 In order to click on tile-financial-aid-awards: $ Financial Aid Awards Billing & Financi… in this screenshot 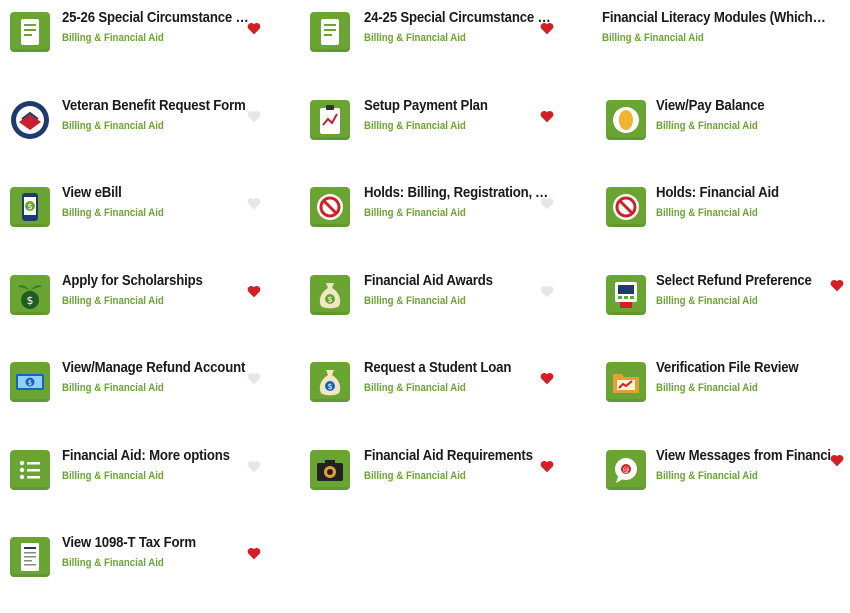, I will do `click(446, 307)`.